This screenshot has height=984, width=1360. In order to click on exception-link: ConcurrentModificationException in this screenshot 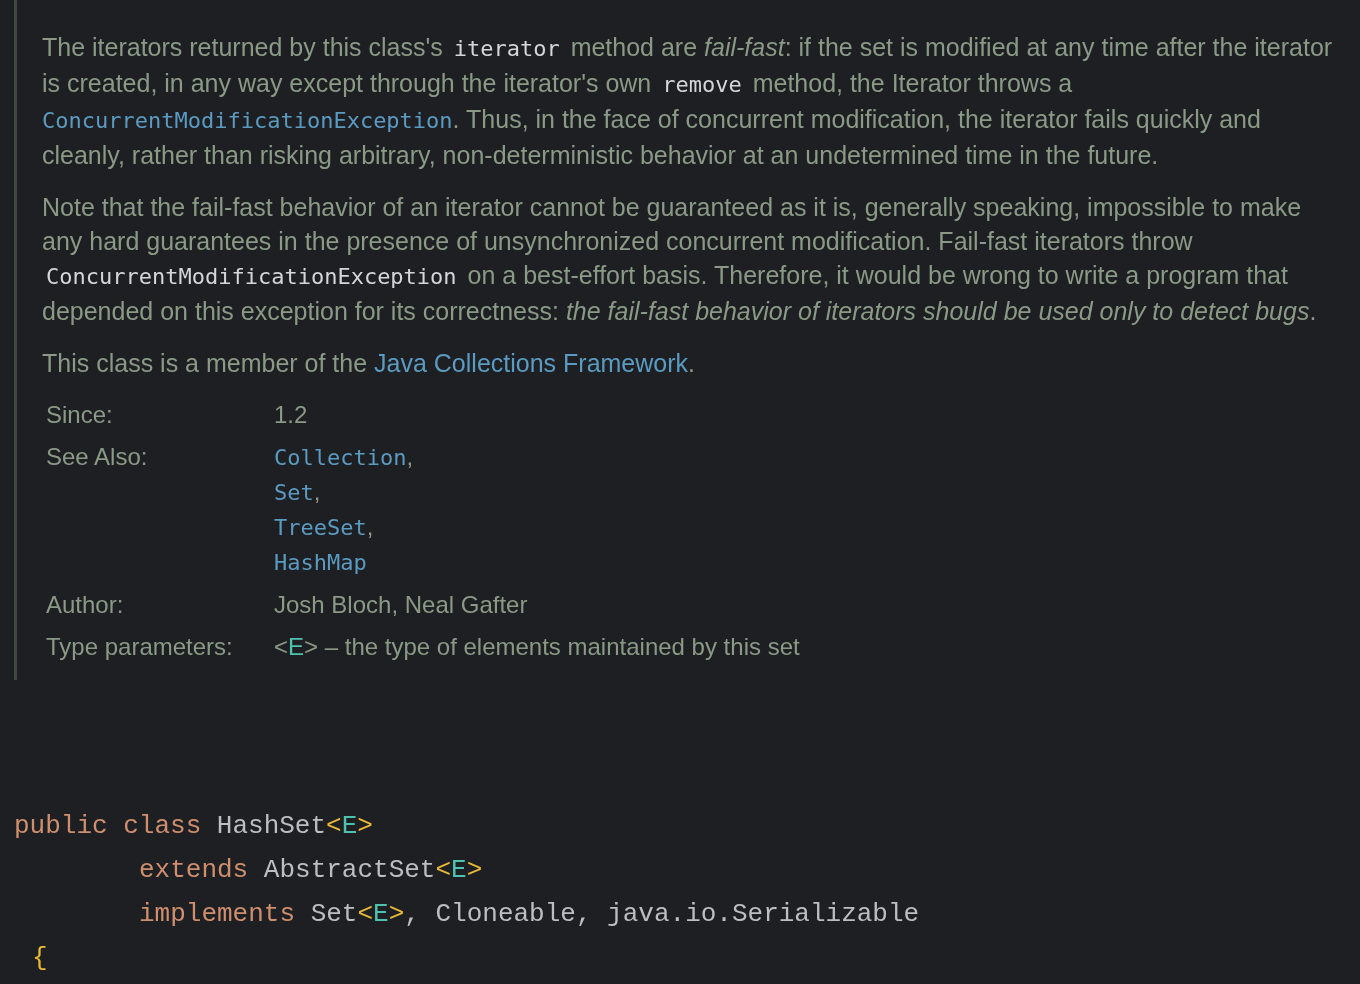, I will do `click(247, 120)`.